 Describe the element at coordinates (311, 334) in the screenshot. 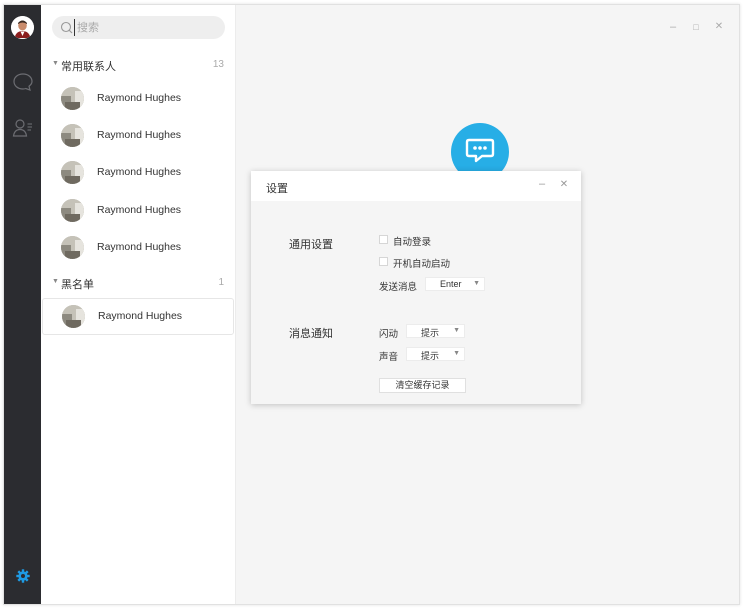

I see `notification-label: 消息通知` at that location.